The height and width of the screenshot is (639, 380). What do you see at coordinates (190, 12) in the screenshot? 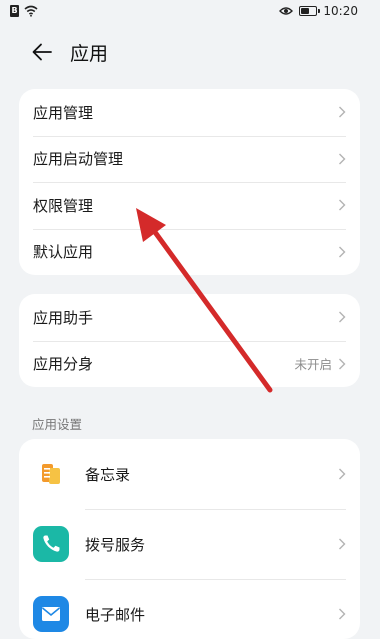
I see `status-bar: B 10:20` at bounding box center [190, 12].